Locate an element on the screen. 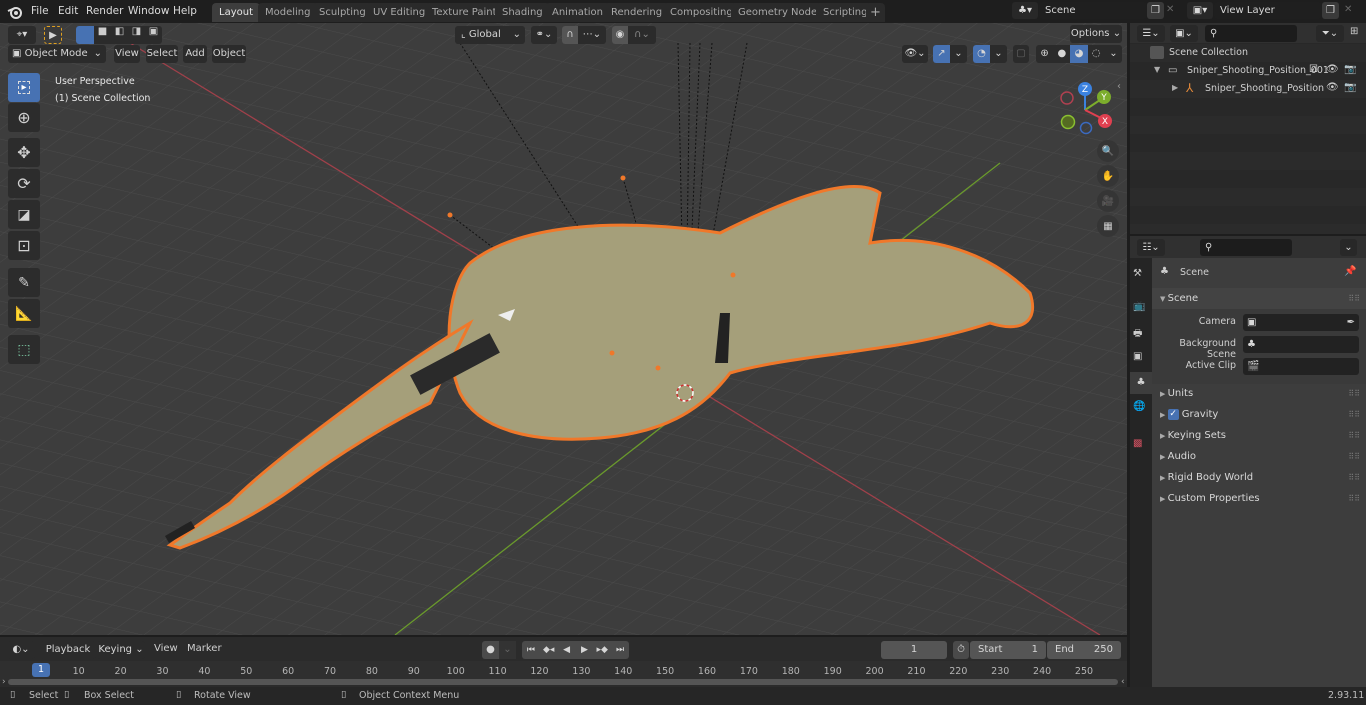 Image resolution: width=1366 pixels, height=705 pixels. play-reverse-icon: ◀ is located at coordinates (567, 650).